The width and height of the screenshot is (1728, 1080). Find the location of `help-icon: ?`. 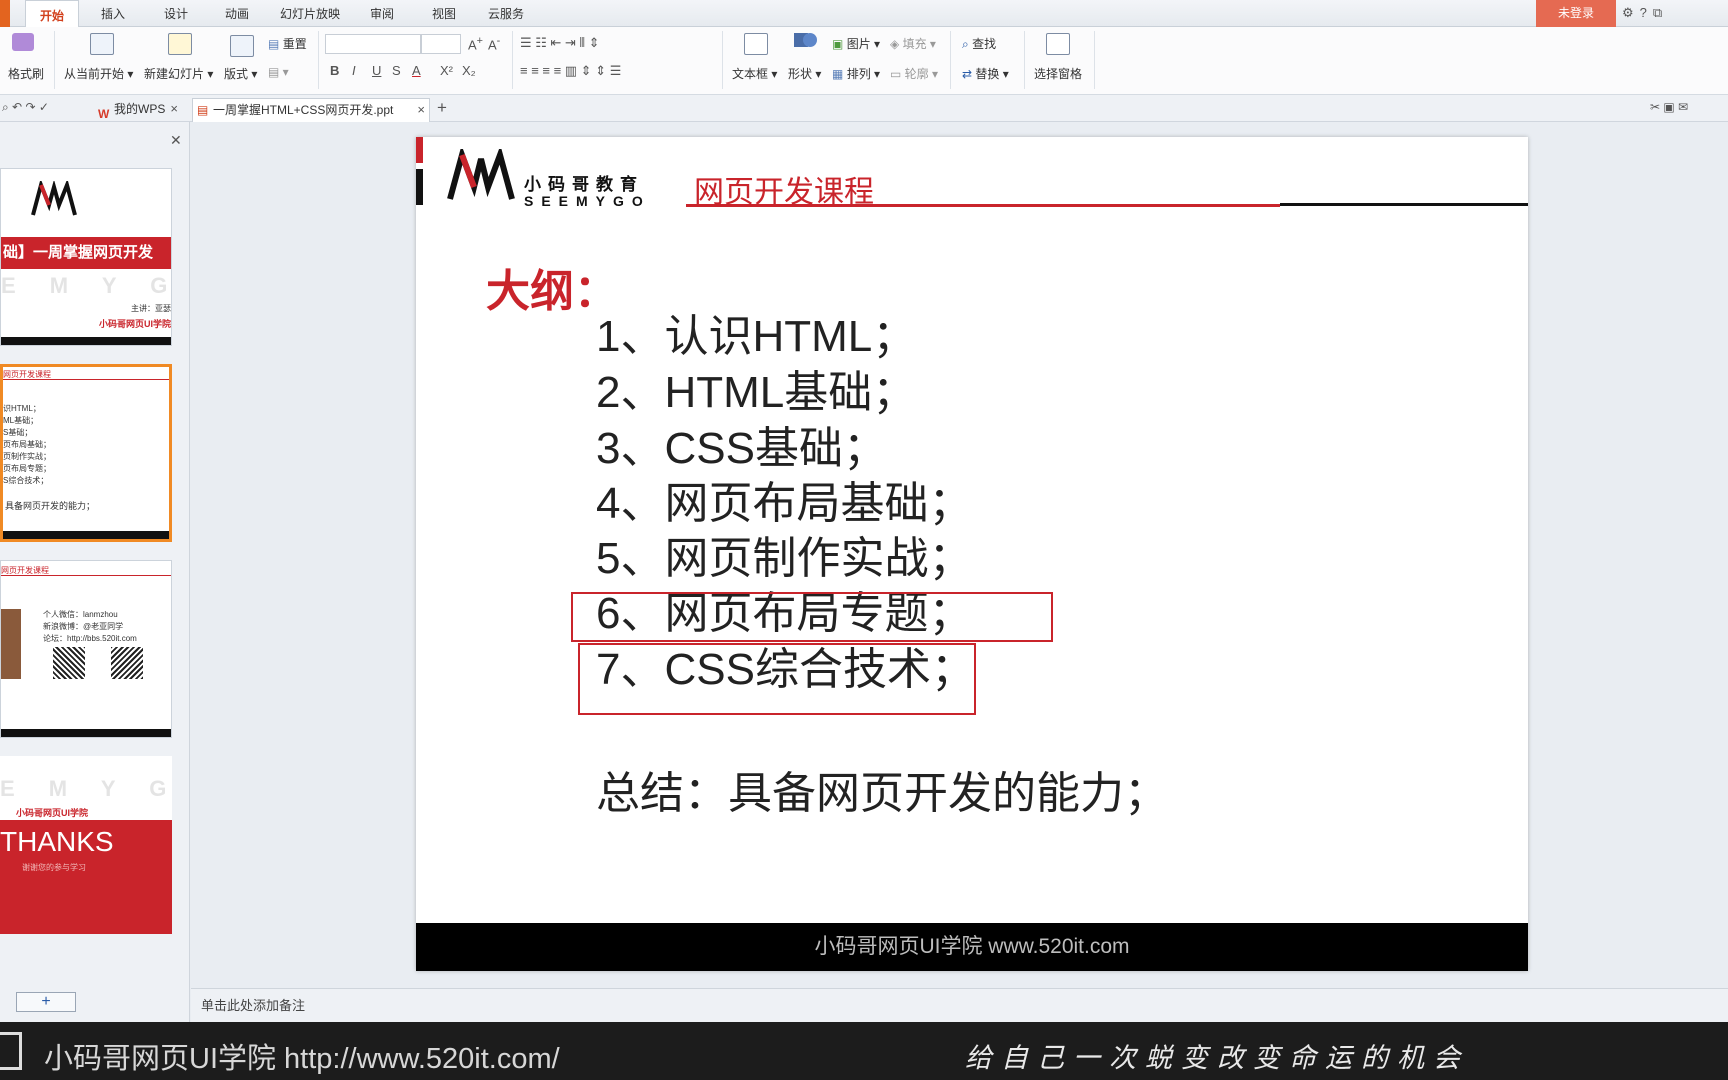

help-icon: ? is located at coordinates (1646, 12).